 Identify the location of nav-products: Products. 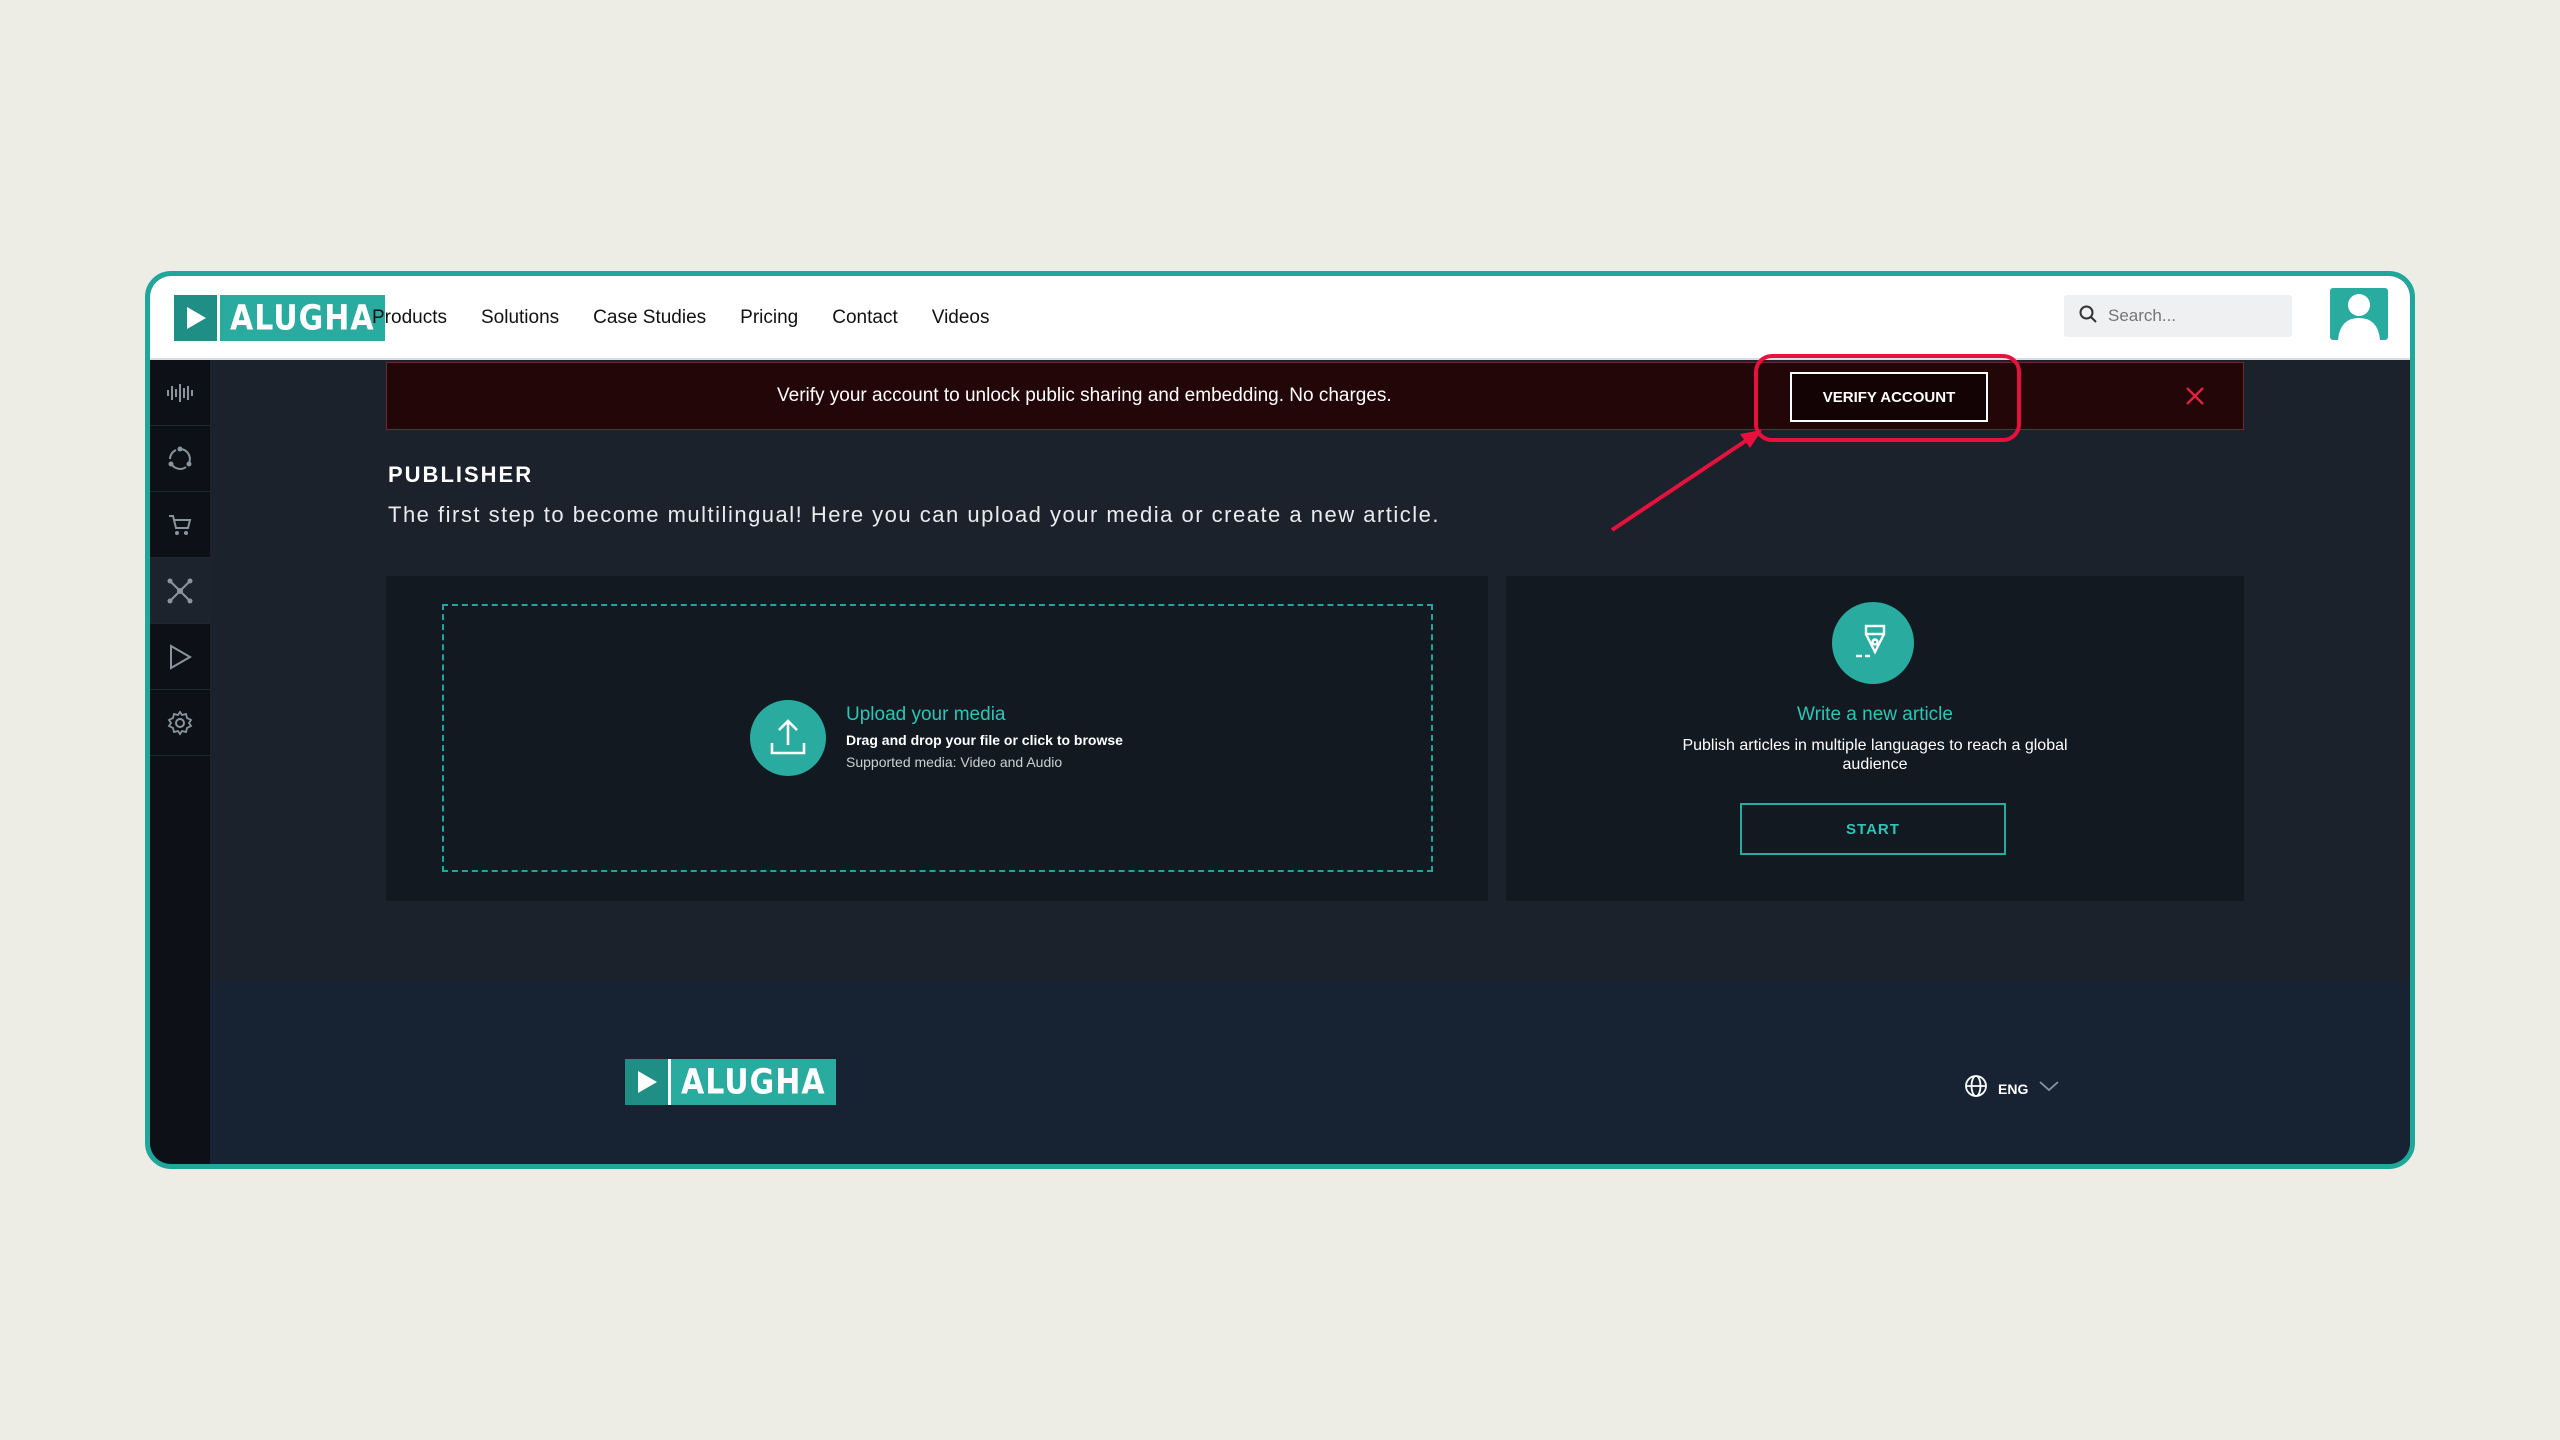
(409, 318).